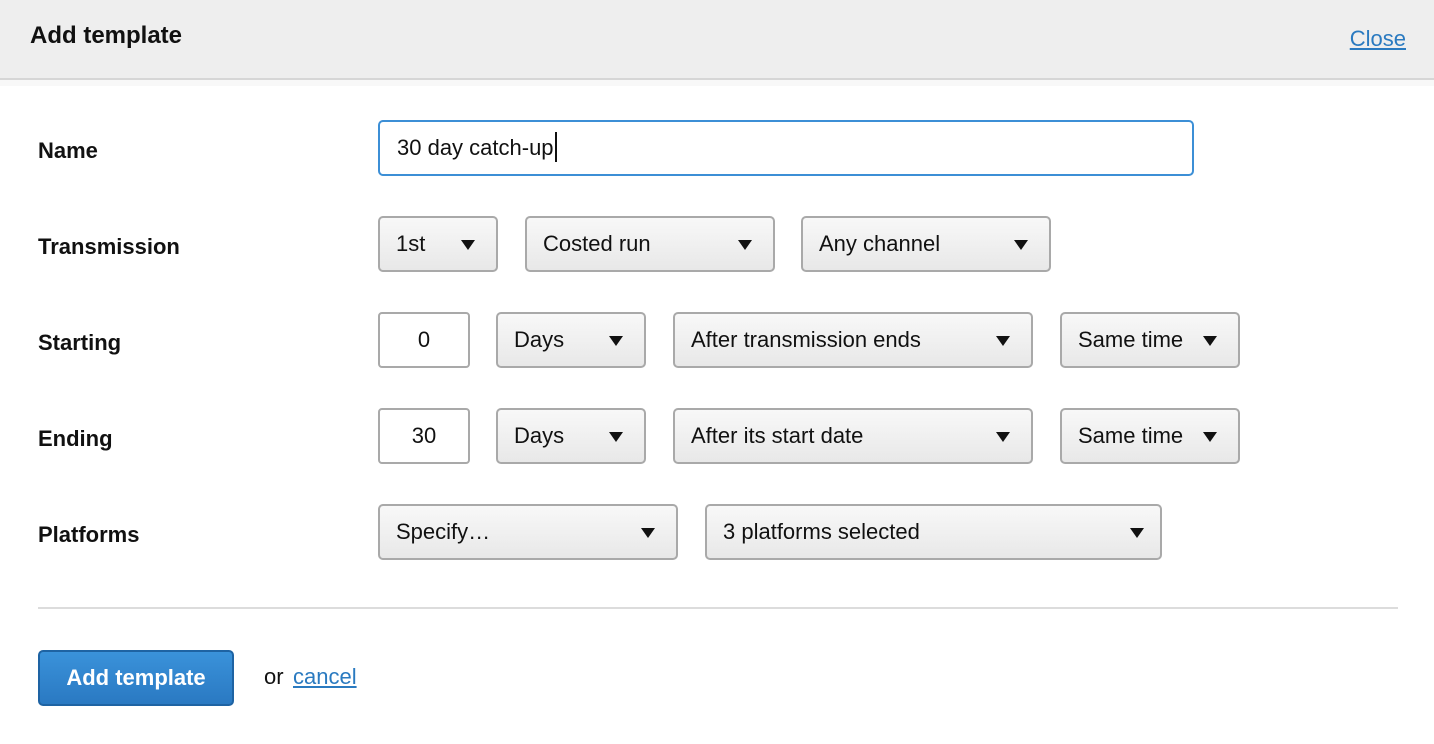 The width and height of the screenshot is (1434, 744). What do you see at coordinates (821, 531) in the screenshot?
I see `platforms-selection-value: 3 platforms selected` at bounding box center [821, 531].